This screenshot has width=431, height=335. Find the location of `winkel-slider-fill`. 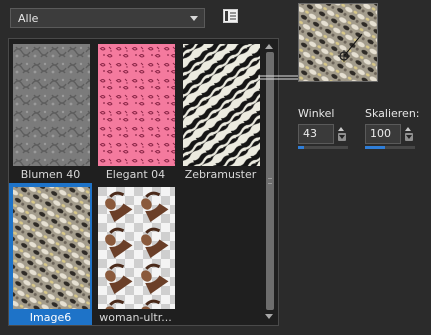

winkel-slider-fill is located at coordinates (301, 147).